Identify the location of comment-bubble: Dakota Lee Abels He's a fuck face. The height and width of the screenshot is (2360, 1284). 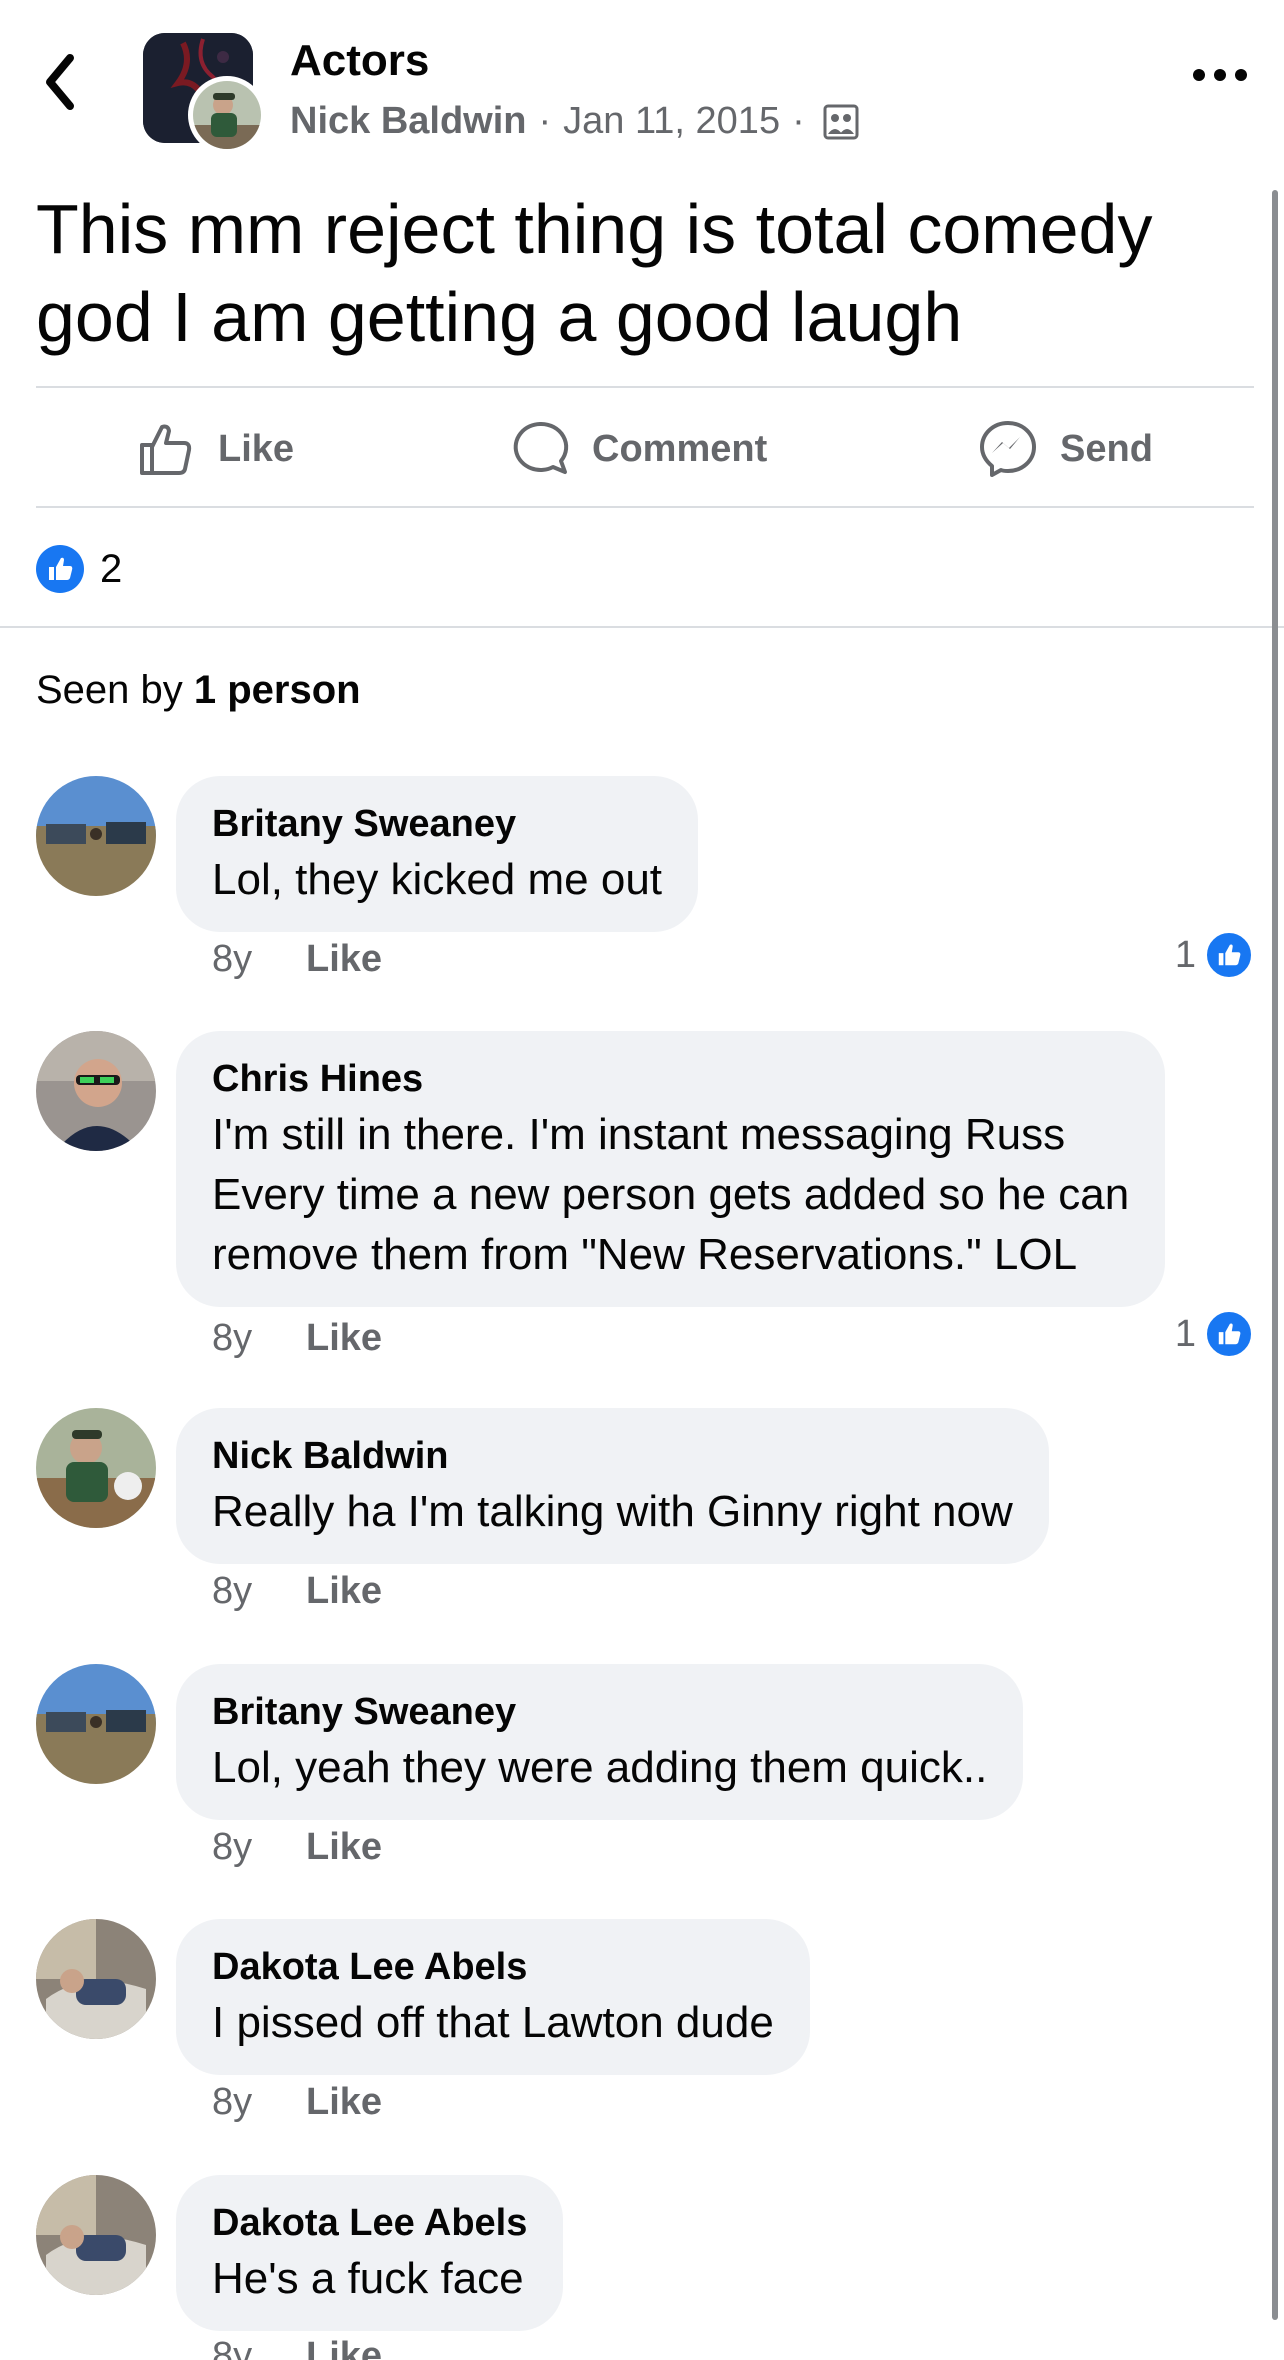
(370, 2253).